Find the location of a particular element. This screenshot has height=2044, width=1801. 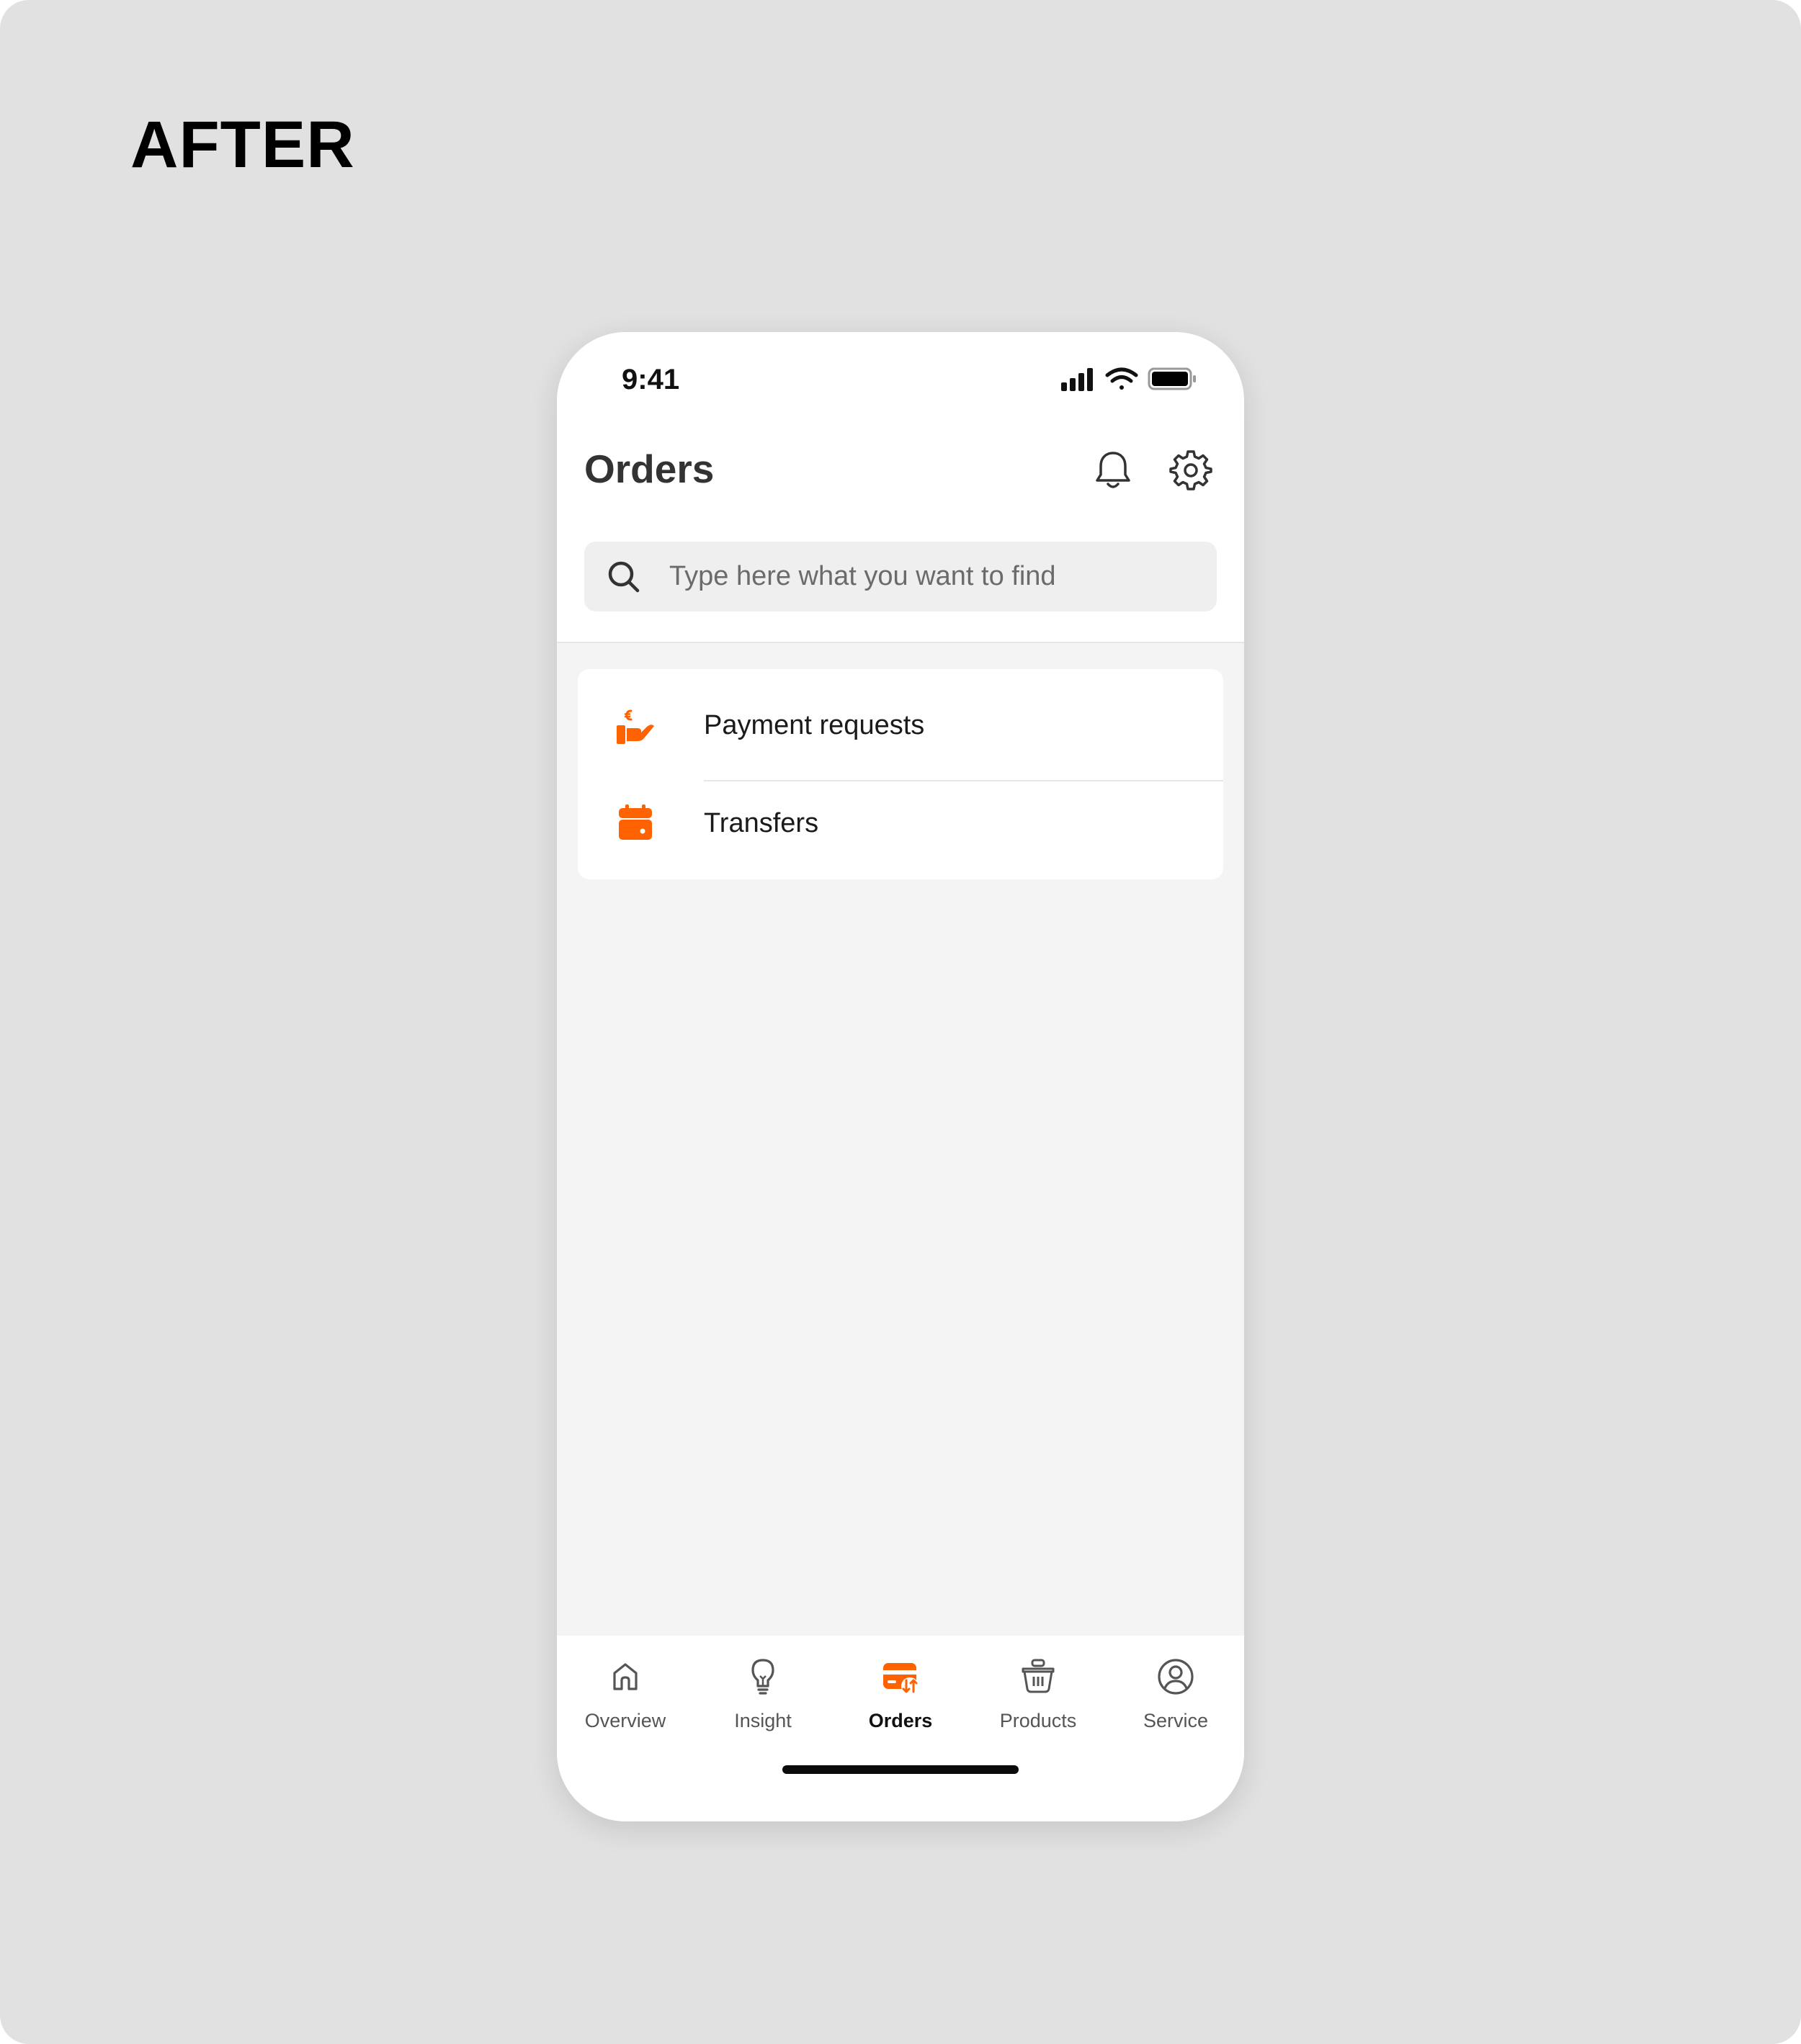

card-transfer-icon is located at coordinates (901, 1679).